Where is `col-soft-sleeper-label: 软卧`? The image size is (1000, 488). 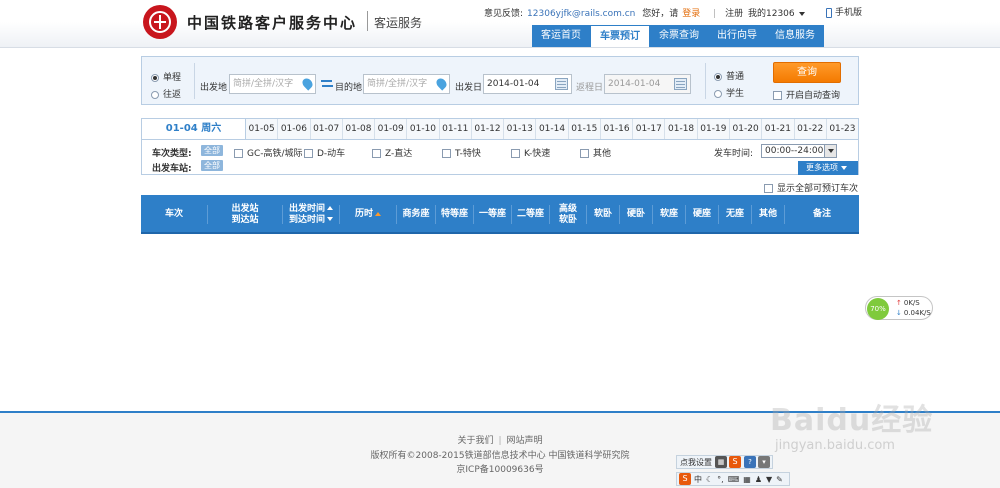 col-soft-sleeper-label: 软卧 is located at coordinates (602, 214).